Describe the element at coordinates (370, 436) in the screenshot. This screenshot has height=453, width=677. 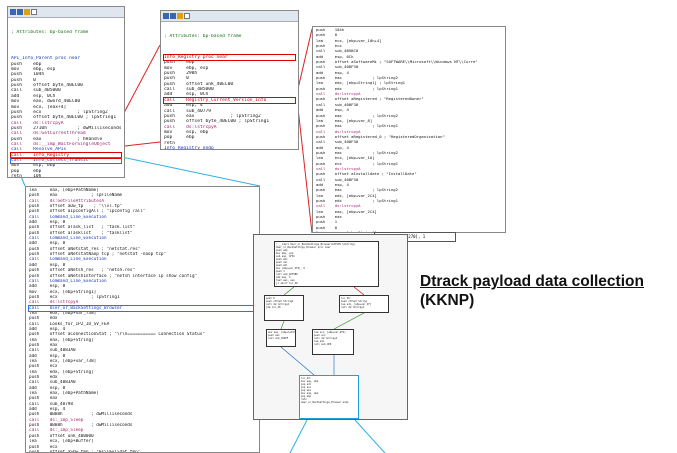
I see `cyan-connector-graph-bottom-right` at that location.